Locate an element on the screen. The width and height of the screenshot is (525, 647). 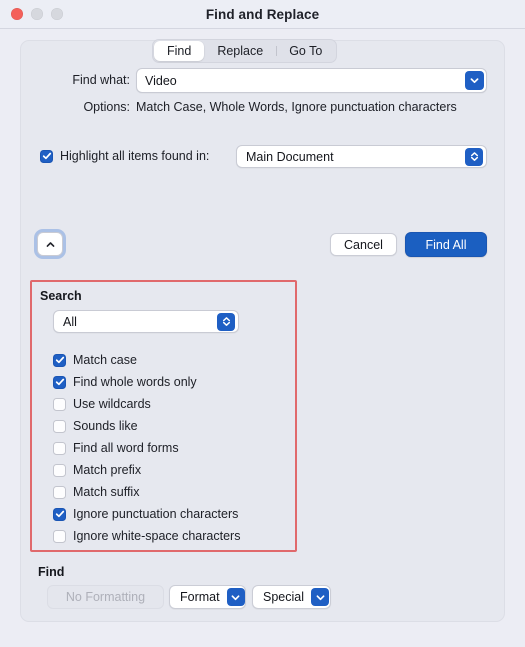
find-what-combobox: Video is located at coordinates (311, 80).